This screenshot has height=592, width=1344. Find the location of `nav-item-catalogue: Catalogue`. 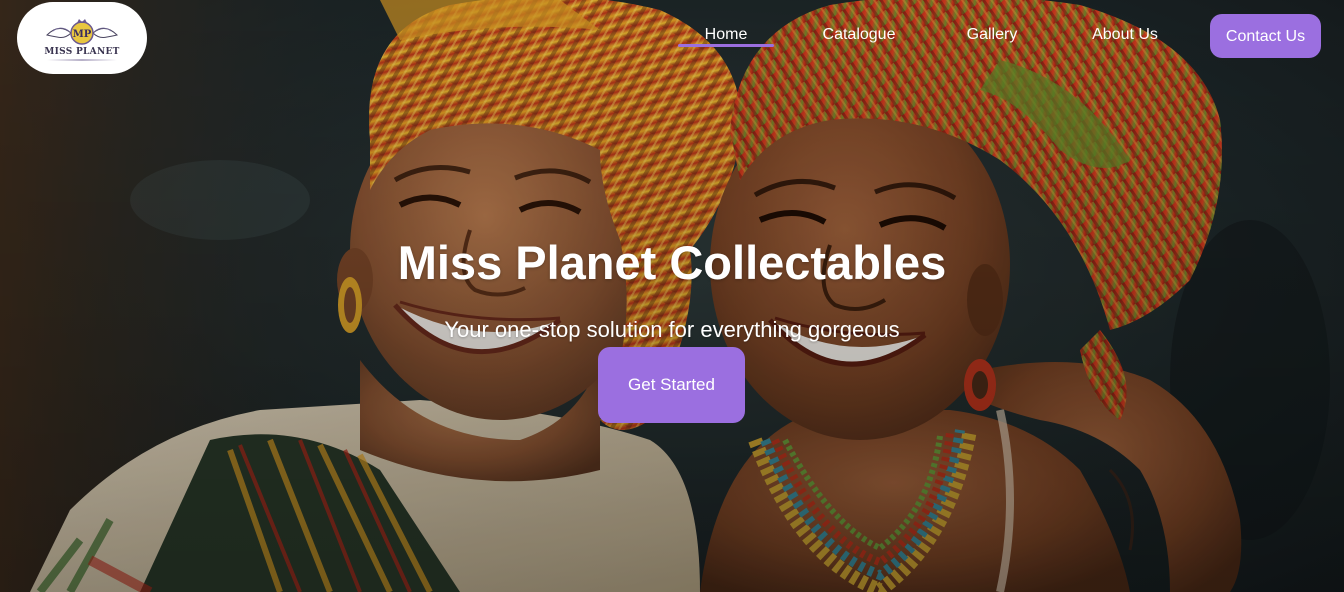

nav-item-catalogue: Catalogue is located at coordinates (859, 35).